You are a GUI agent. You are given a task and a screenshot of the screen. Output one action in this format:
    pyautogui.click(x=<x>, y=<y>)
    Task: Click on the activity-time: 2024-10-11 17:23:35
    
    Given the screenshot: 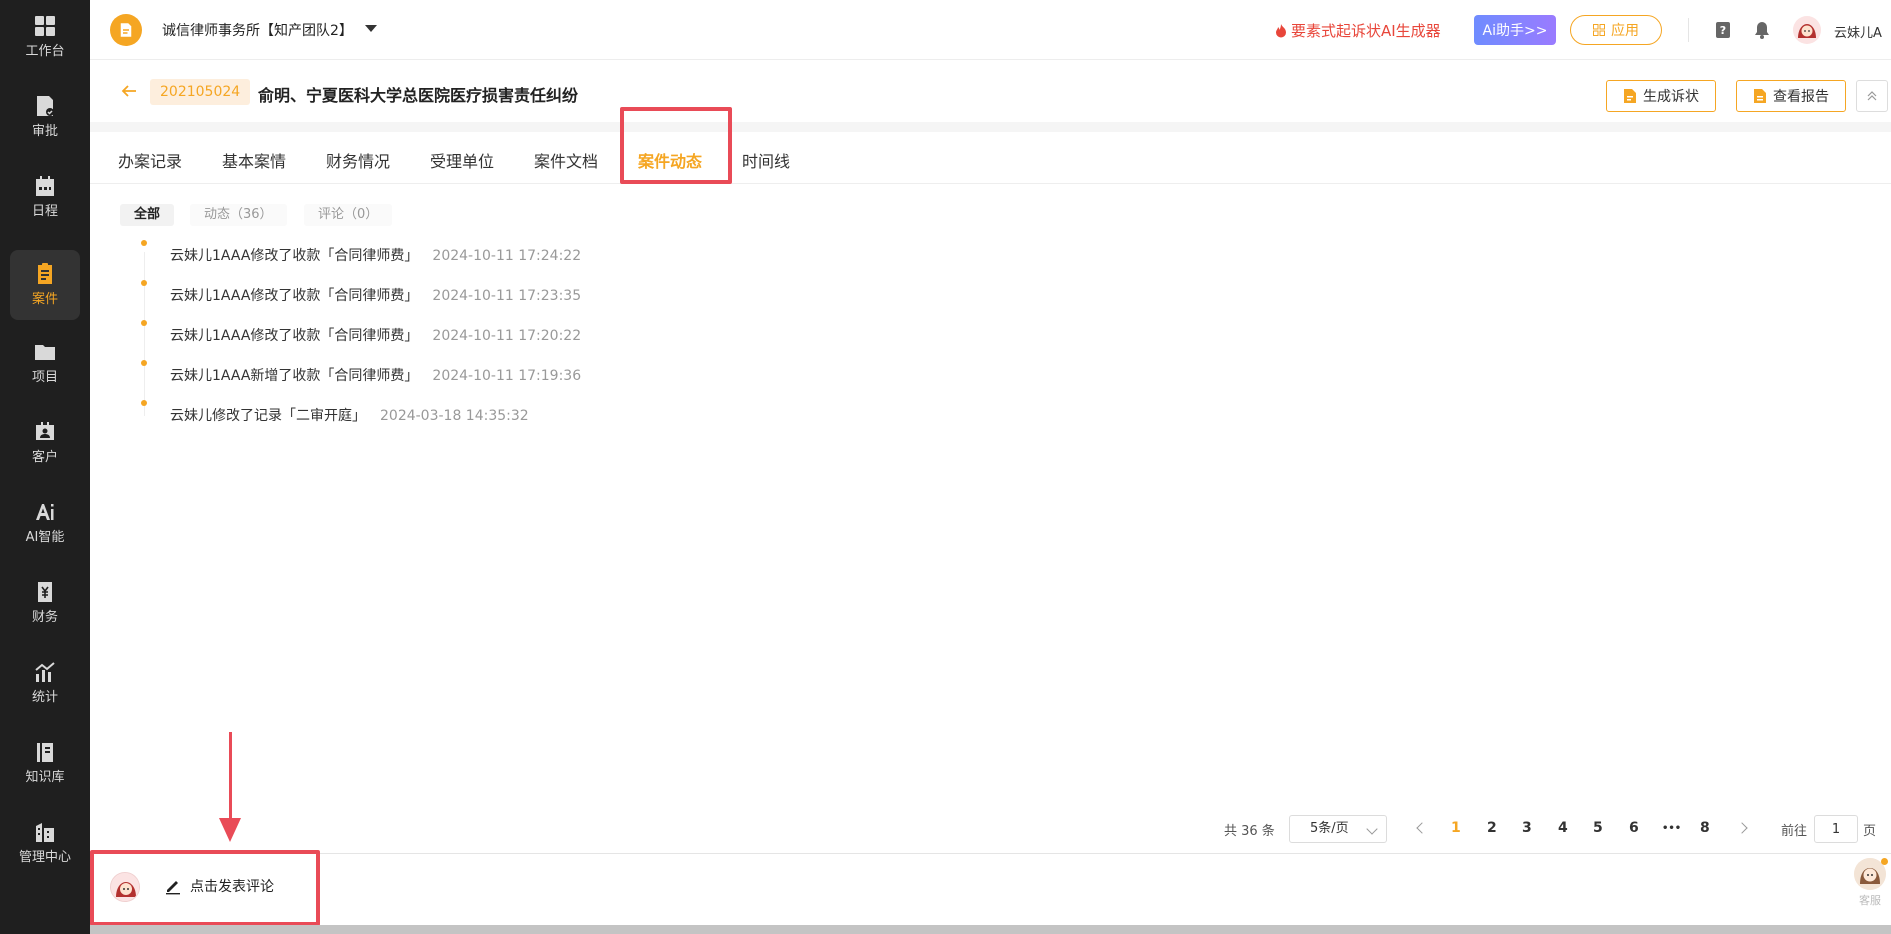 What is the action you would take?
    pyautogui.click(x=507, y=296)
    